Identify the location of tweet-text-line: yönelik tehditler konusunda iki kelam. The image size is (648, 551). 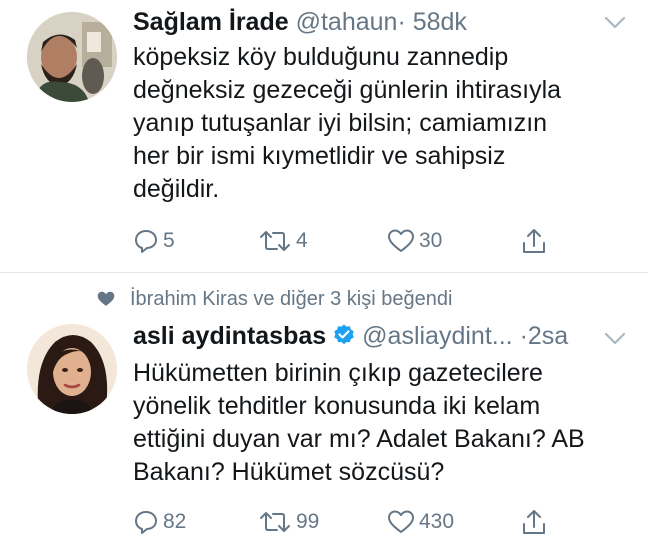
(337, 406).